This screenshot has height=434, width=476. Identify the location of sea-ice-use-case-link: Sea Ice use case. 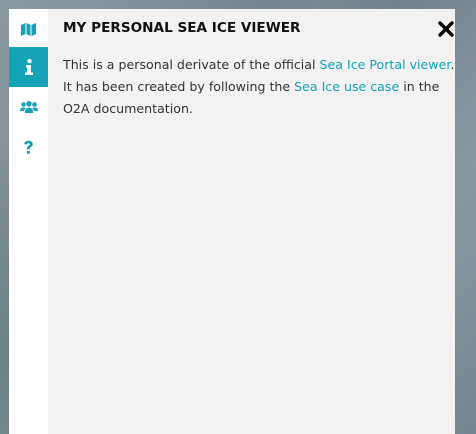
(346, 86).